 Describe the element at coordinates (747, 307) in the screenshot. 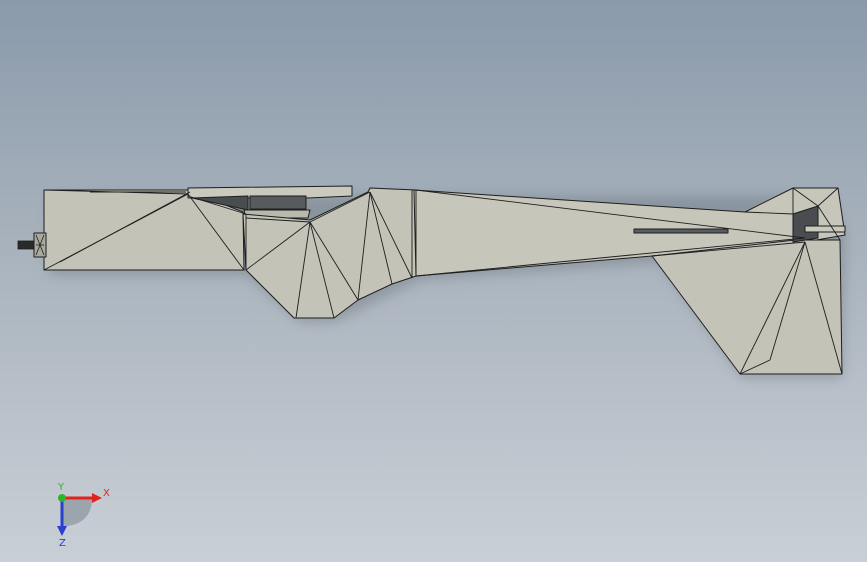

I see `tail-fin` at that location.